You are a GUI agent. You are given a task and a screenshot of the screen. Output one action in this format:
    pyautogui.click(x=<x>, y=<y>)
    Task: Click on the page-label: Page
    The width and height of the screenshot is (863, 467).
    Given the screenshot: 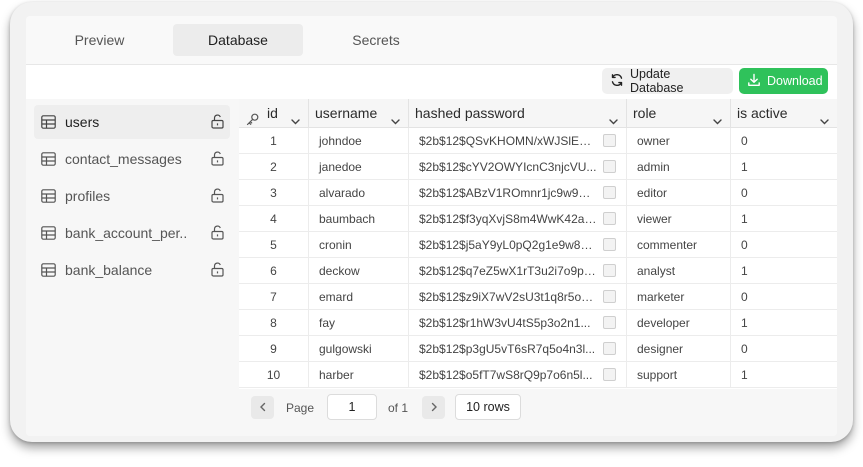 What is the action you would take?
    pyautogui.click(x=300, y=408)
    